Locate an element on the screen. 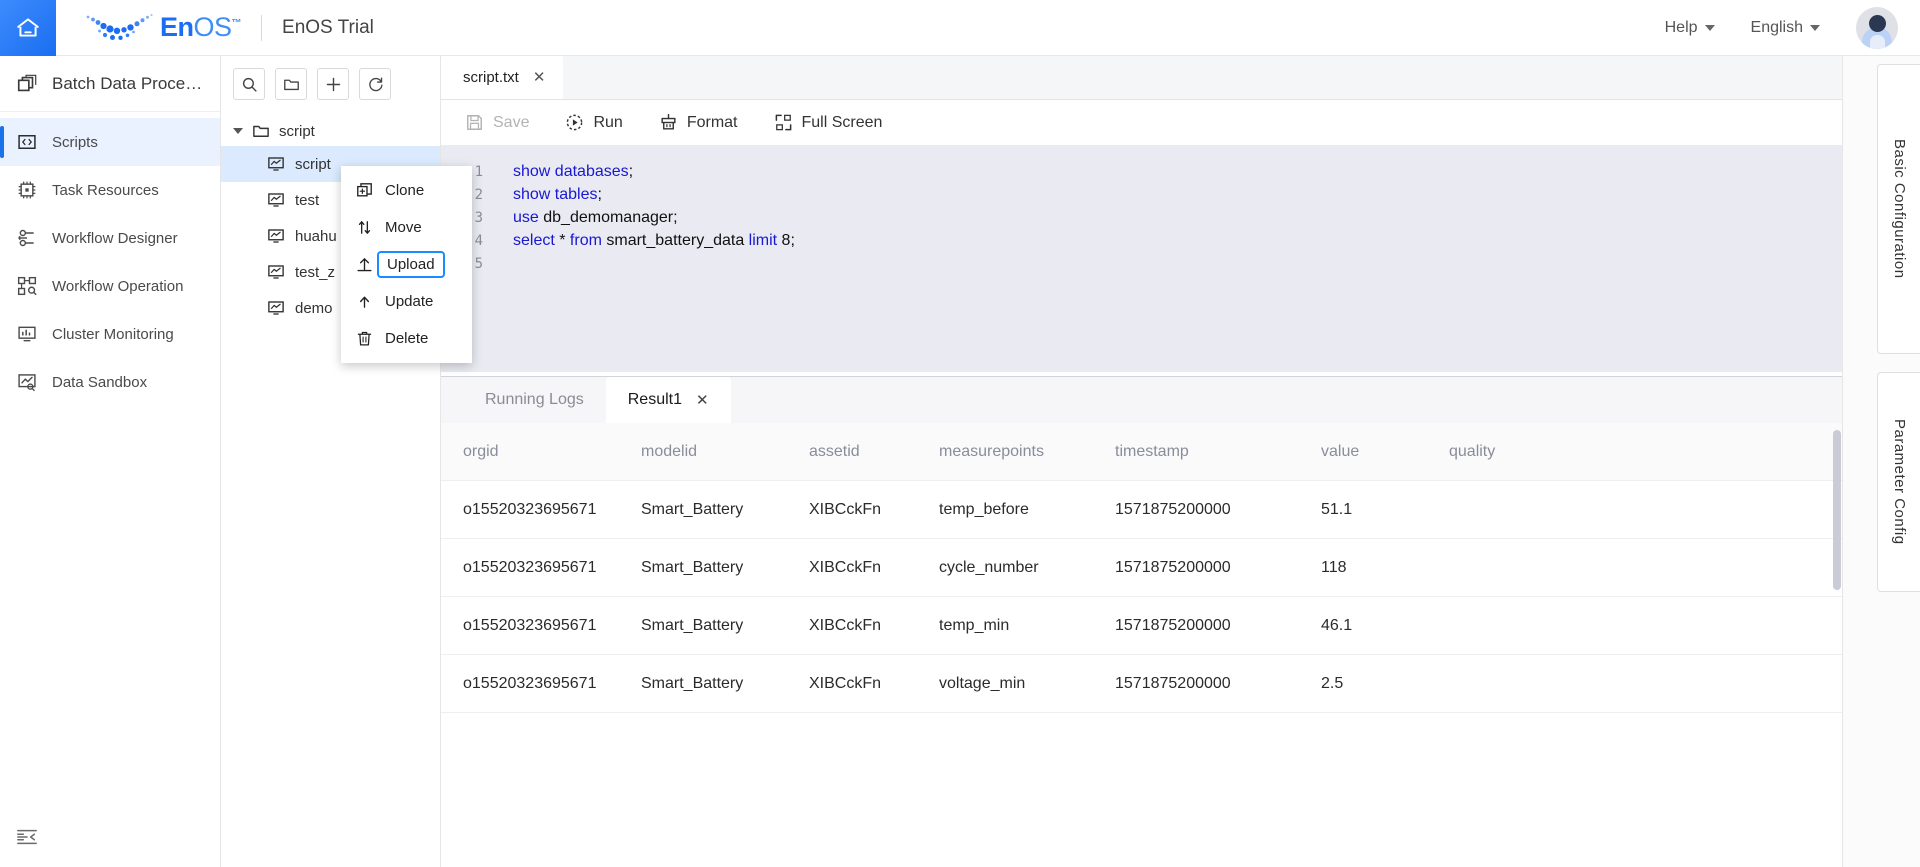  stacked-layers-icon is located at coordinates (27, 82).